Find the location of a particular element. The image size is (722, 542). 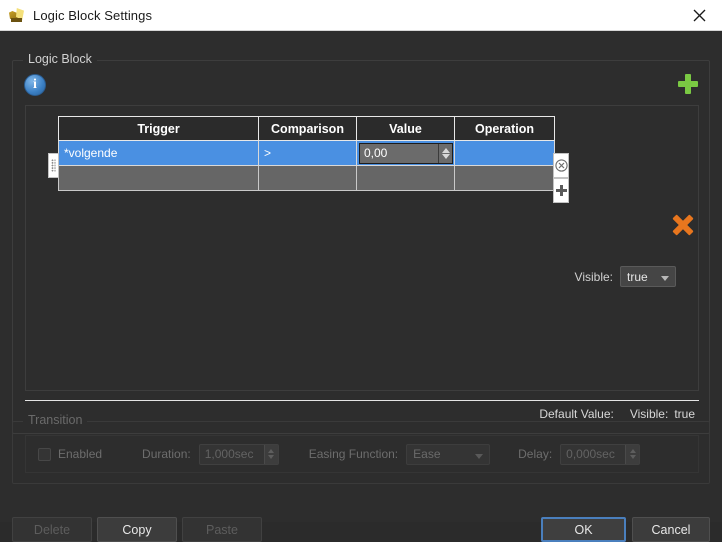

delay-value: 0,000sec is located at coordinates (590, 454).